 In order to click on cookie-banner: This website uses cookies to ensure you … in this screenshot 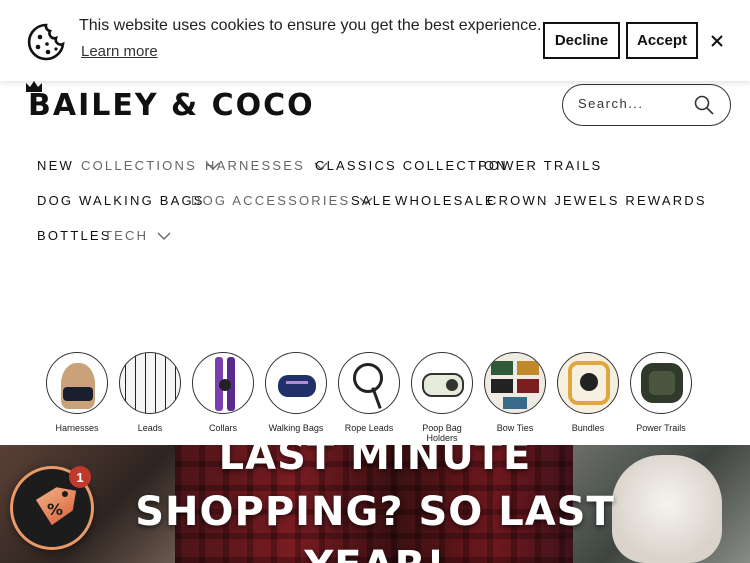, I will do `click(375, 40)`.